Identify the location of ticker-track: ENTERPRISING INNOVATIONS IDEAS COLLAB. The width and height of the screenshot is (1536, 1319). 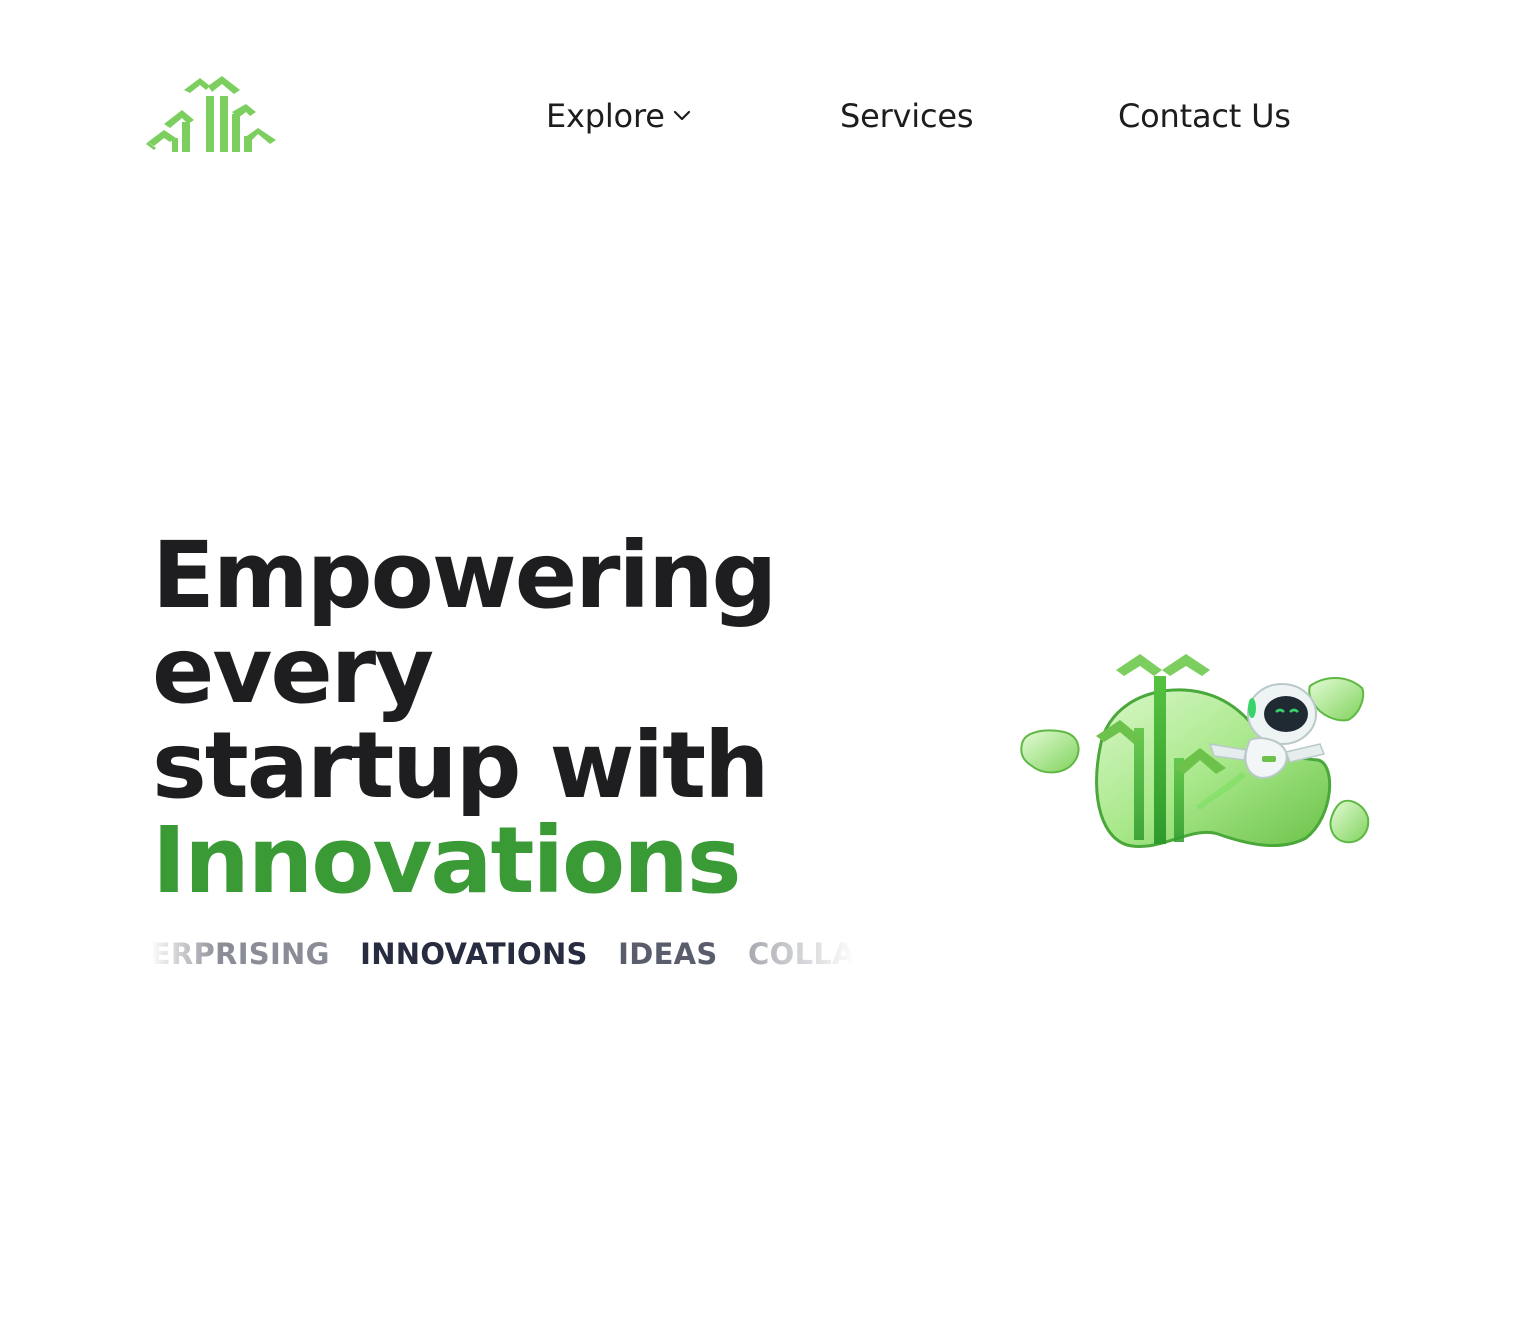
(503, 954).